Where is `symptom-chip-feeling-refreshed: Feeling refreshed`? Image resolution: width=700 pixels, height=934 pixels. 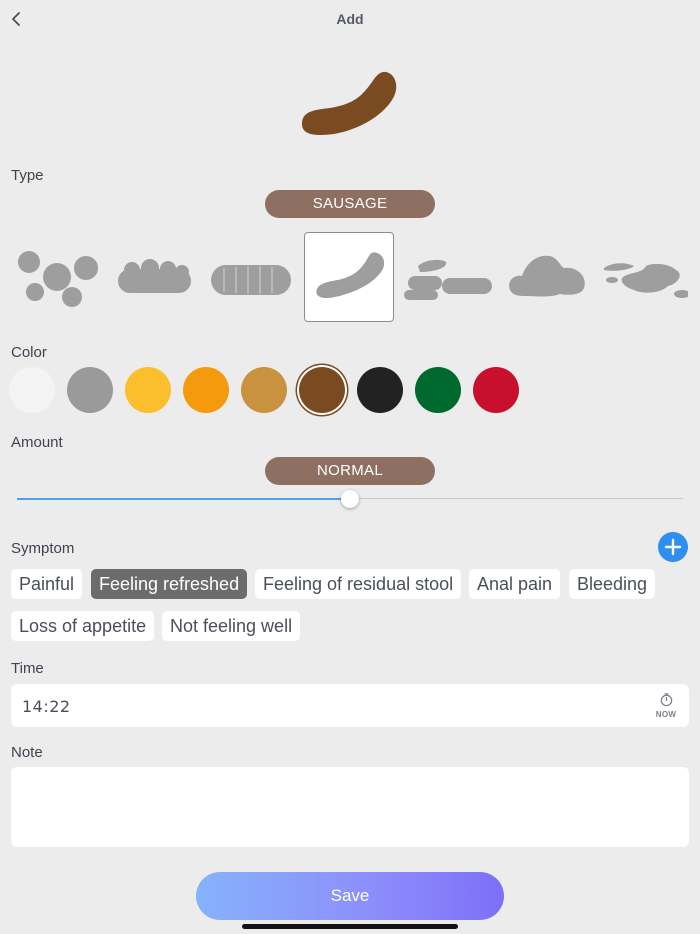 symptom-chip-feeling-refreshed: Feeling refreshed is located at coordinates (169, 584).